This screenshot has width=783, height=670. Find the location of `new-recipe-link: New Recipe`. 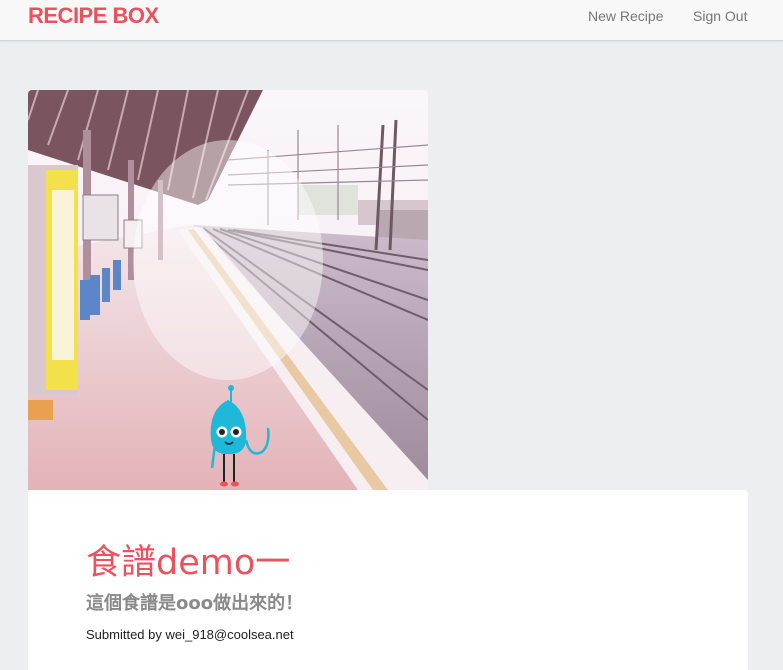

new-recipe-link: New Recipe is located at coordinates (625, 16).